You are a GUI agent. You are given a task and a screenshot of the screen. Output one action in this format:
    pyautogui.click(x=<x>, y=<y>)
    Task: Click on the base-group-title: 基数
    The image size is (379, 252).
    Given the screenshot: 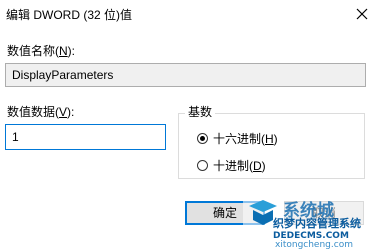 What is the action you would take?
    pyautogui.click(x=200, y=111)
    